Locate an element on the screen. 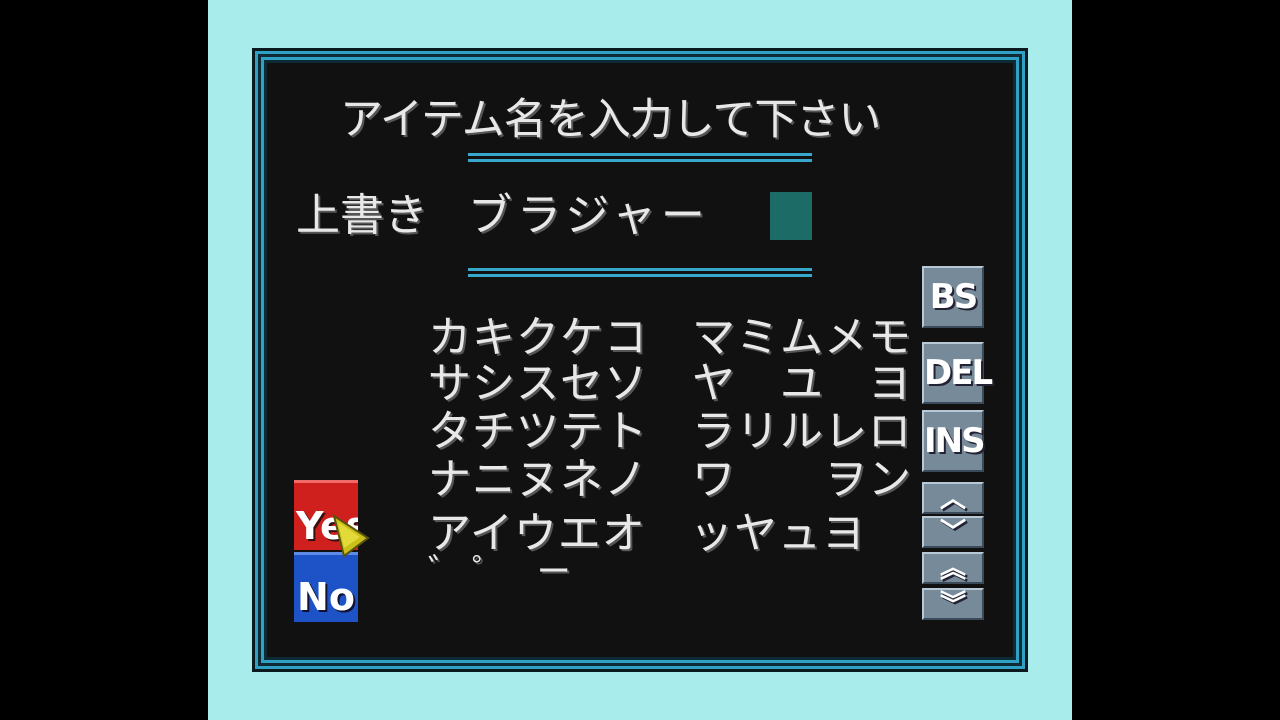 The height and width of the screenshot is (720, 1280). kana-row-na-wa: ナニヌネノ ワ ヲン is located at coordinates (670, 480).